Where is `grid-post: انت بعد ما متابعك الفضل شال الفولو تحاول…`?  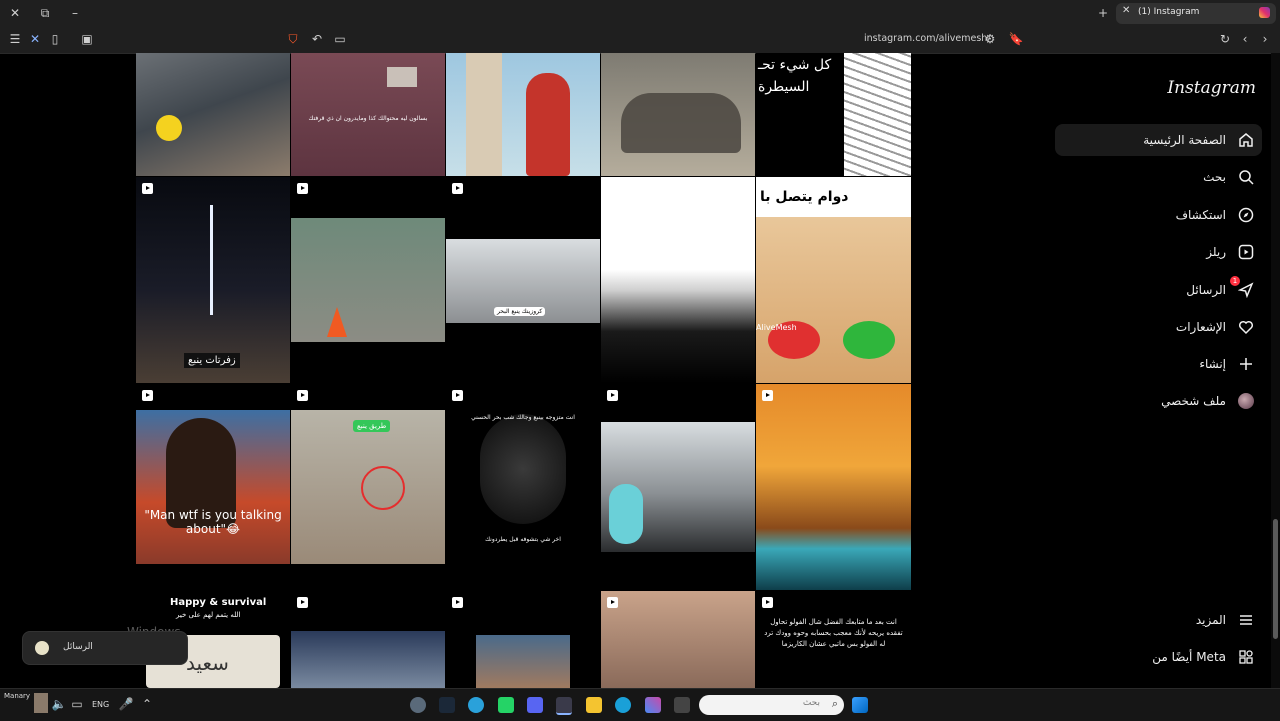 grid-post: انت بعد ما متابعك الفضل شال الفولو تحاول… is located at coordinates (833, 639).